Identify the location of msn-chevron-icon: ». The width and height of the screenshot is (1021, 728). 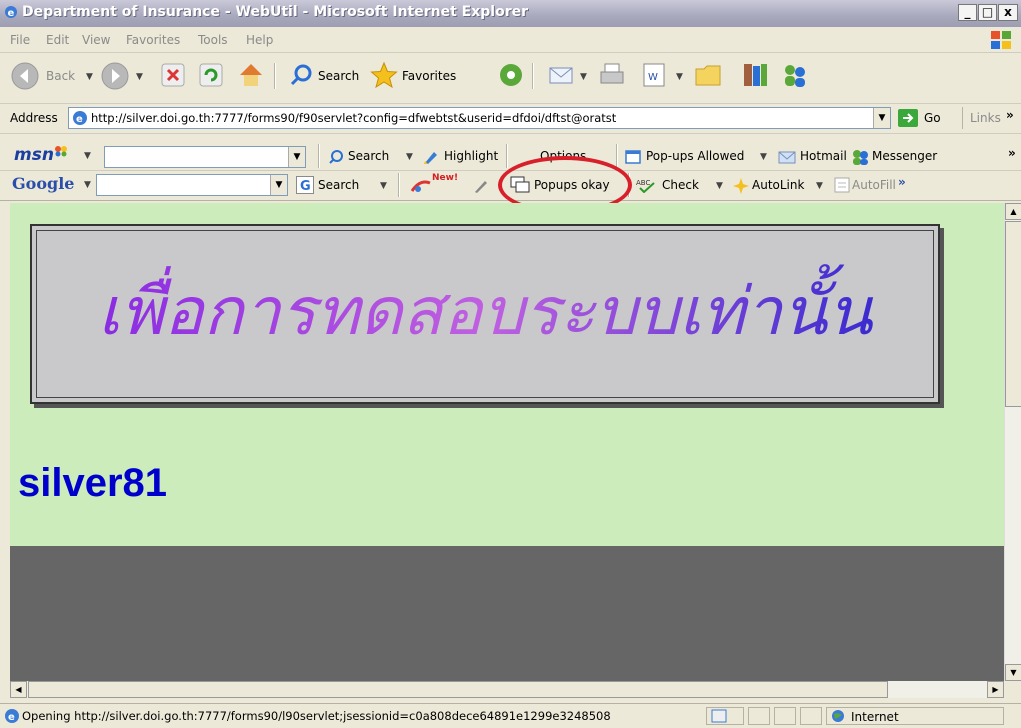
(1012, 153).